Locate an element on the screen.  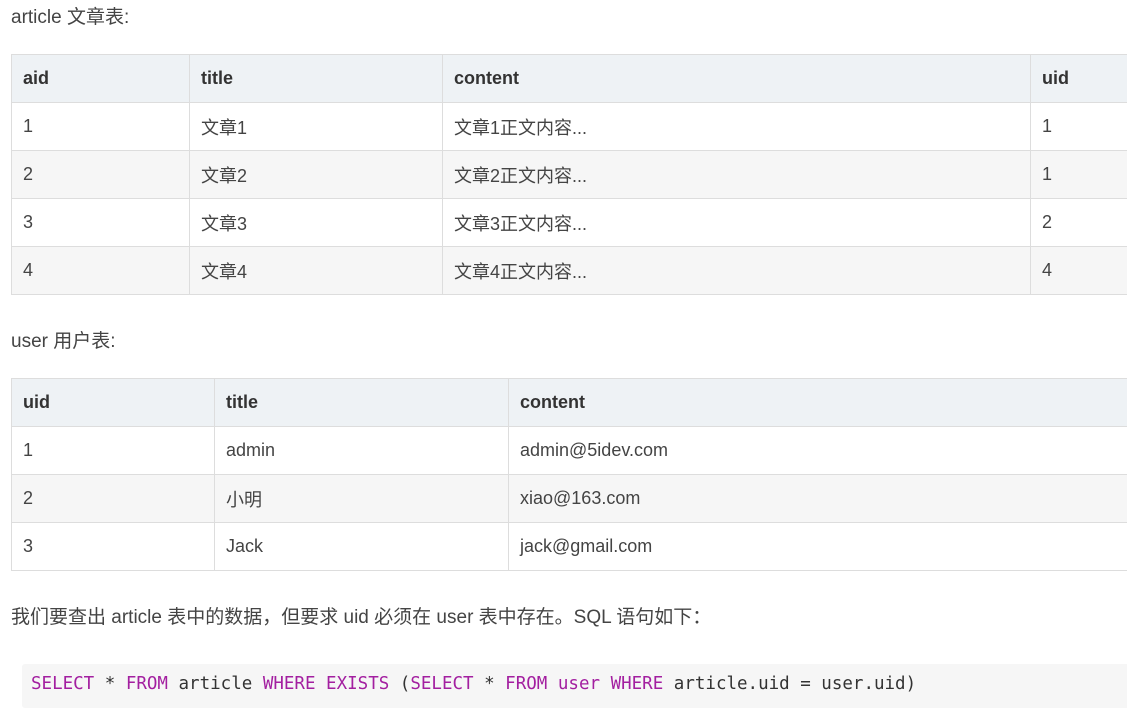
table-row: 1 admin admin@5idev.com is located at coordinates (569, 450).